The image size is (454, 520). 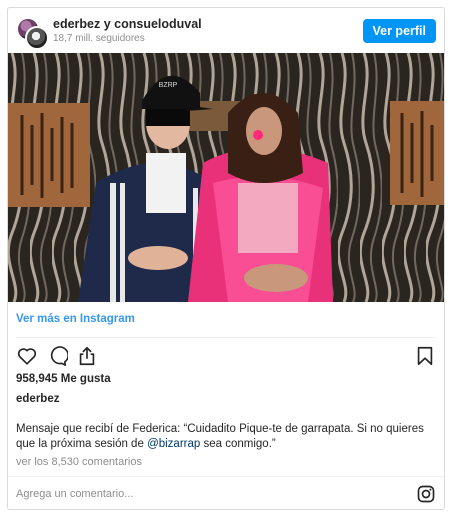 I want to click on bookmark-icon, so click(x=425, y=356).